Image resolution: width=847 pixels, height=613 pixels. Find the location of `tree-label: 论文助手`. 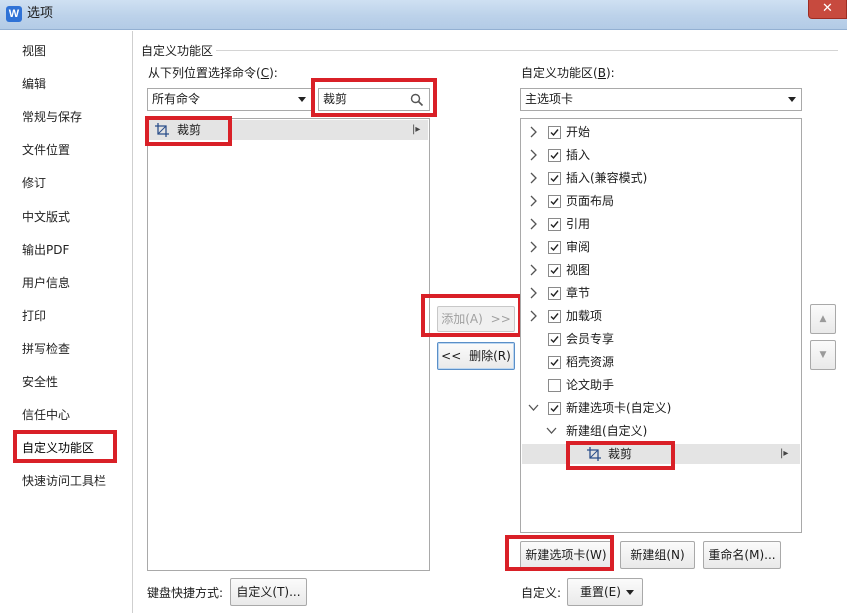

tree-label: 论文助手 is located at coordinates (590, 385).